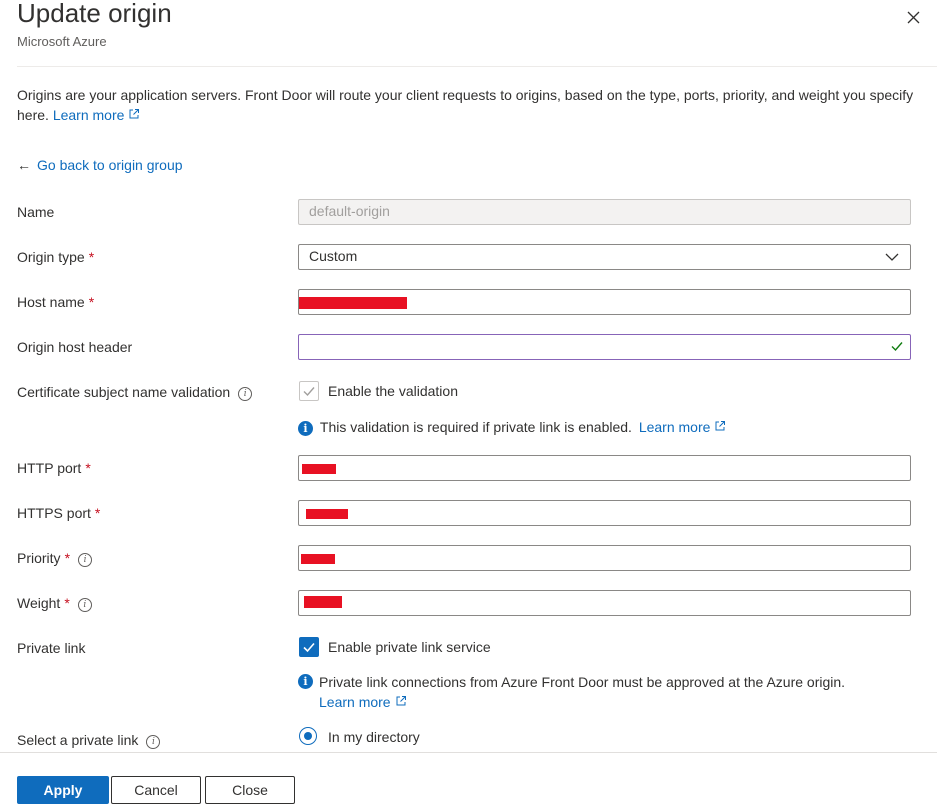  I want to click on validation-learn-more-link: Learn more, so click(683, 427).